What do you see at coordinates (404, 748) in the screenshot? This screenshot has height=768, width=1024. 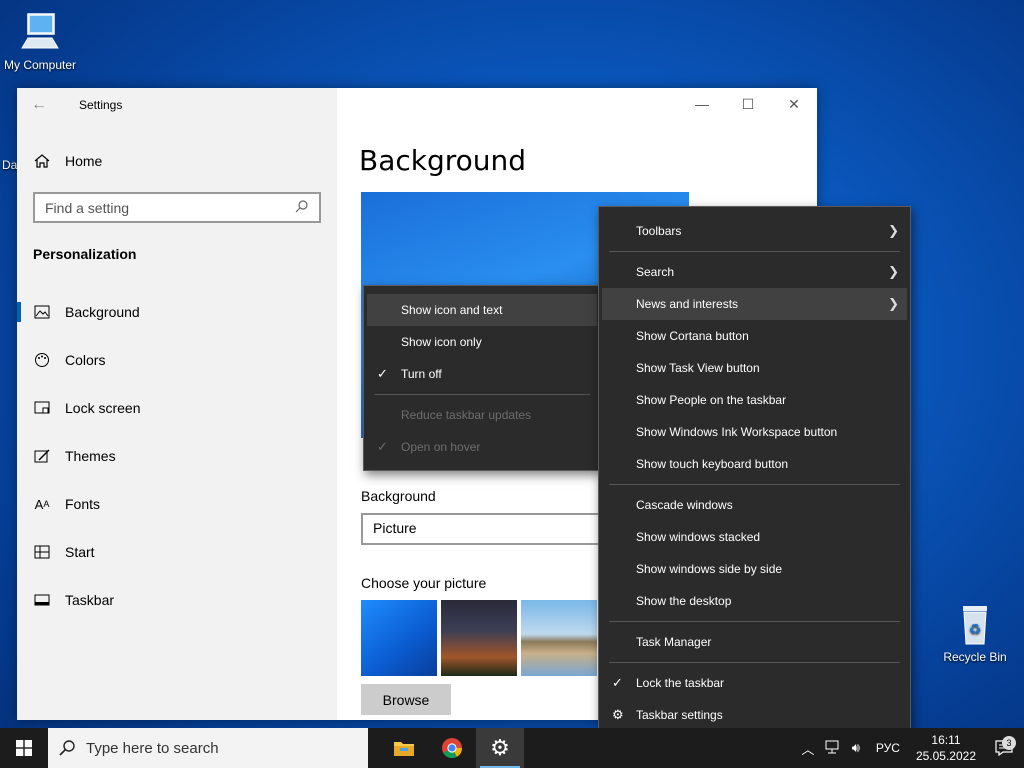 I see `file-explorer-taskbar-button` at bounding box center [404, 748].